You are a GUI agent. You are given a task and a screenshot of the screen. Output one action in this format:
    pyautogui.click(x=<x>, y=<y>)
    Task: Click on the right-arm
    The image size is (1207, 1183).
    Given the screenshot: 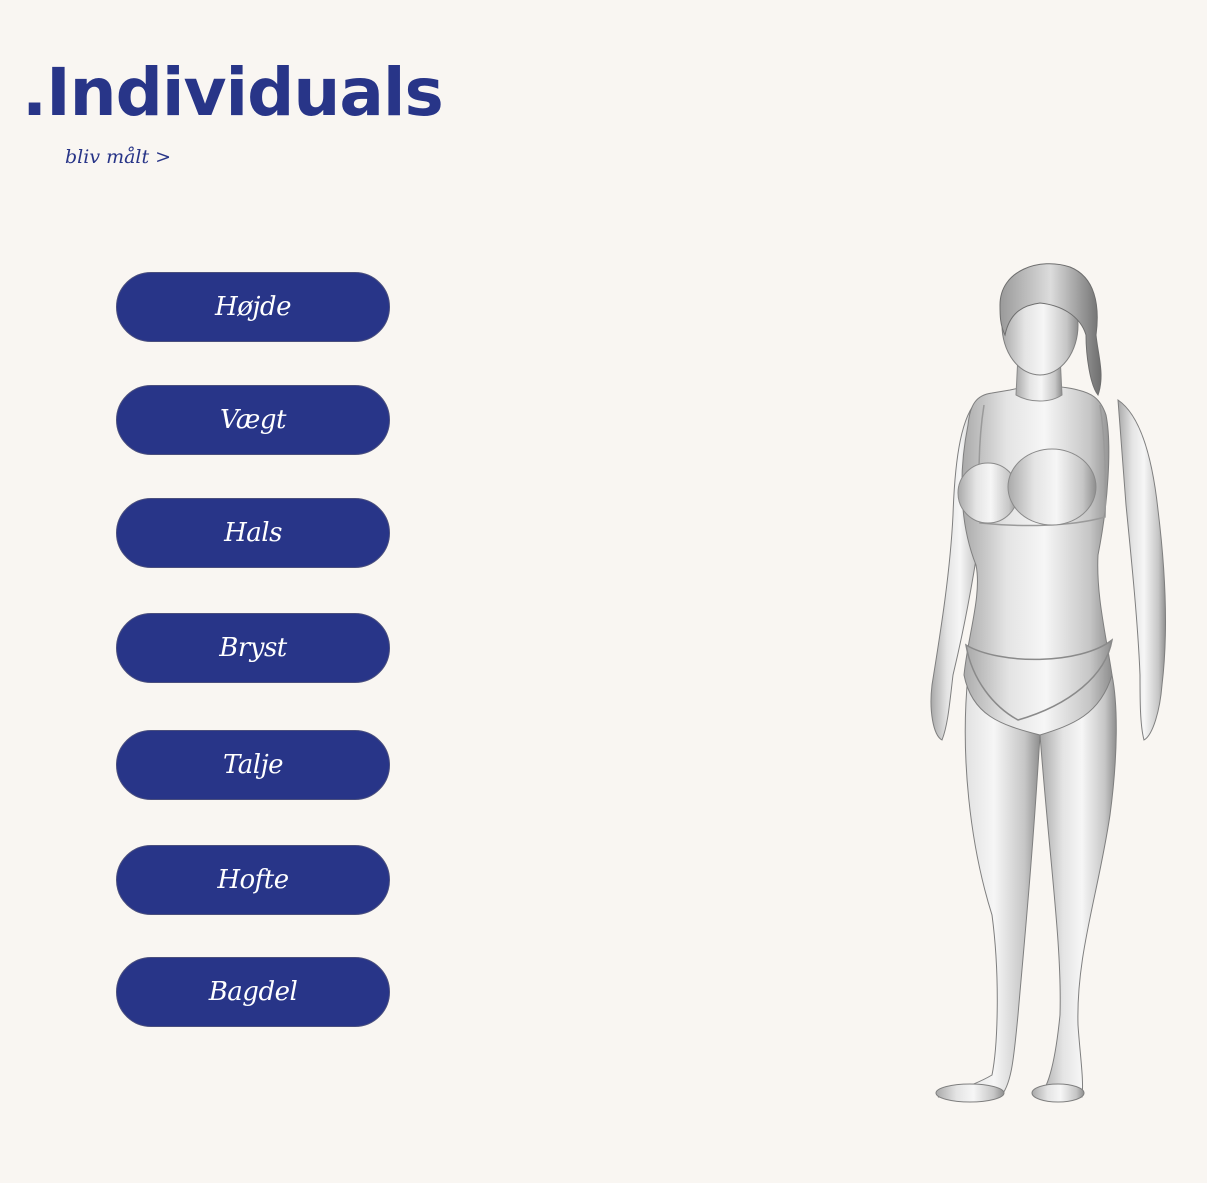 What is the action you would take?
    pyautogui.click(x=1141, y=569)
    